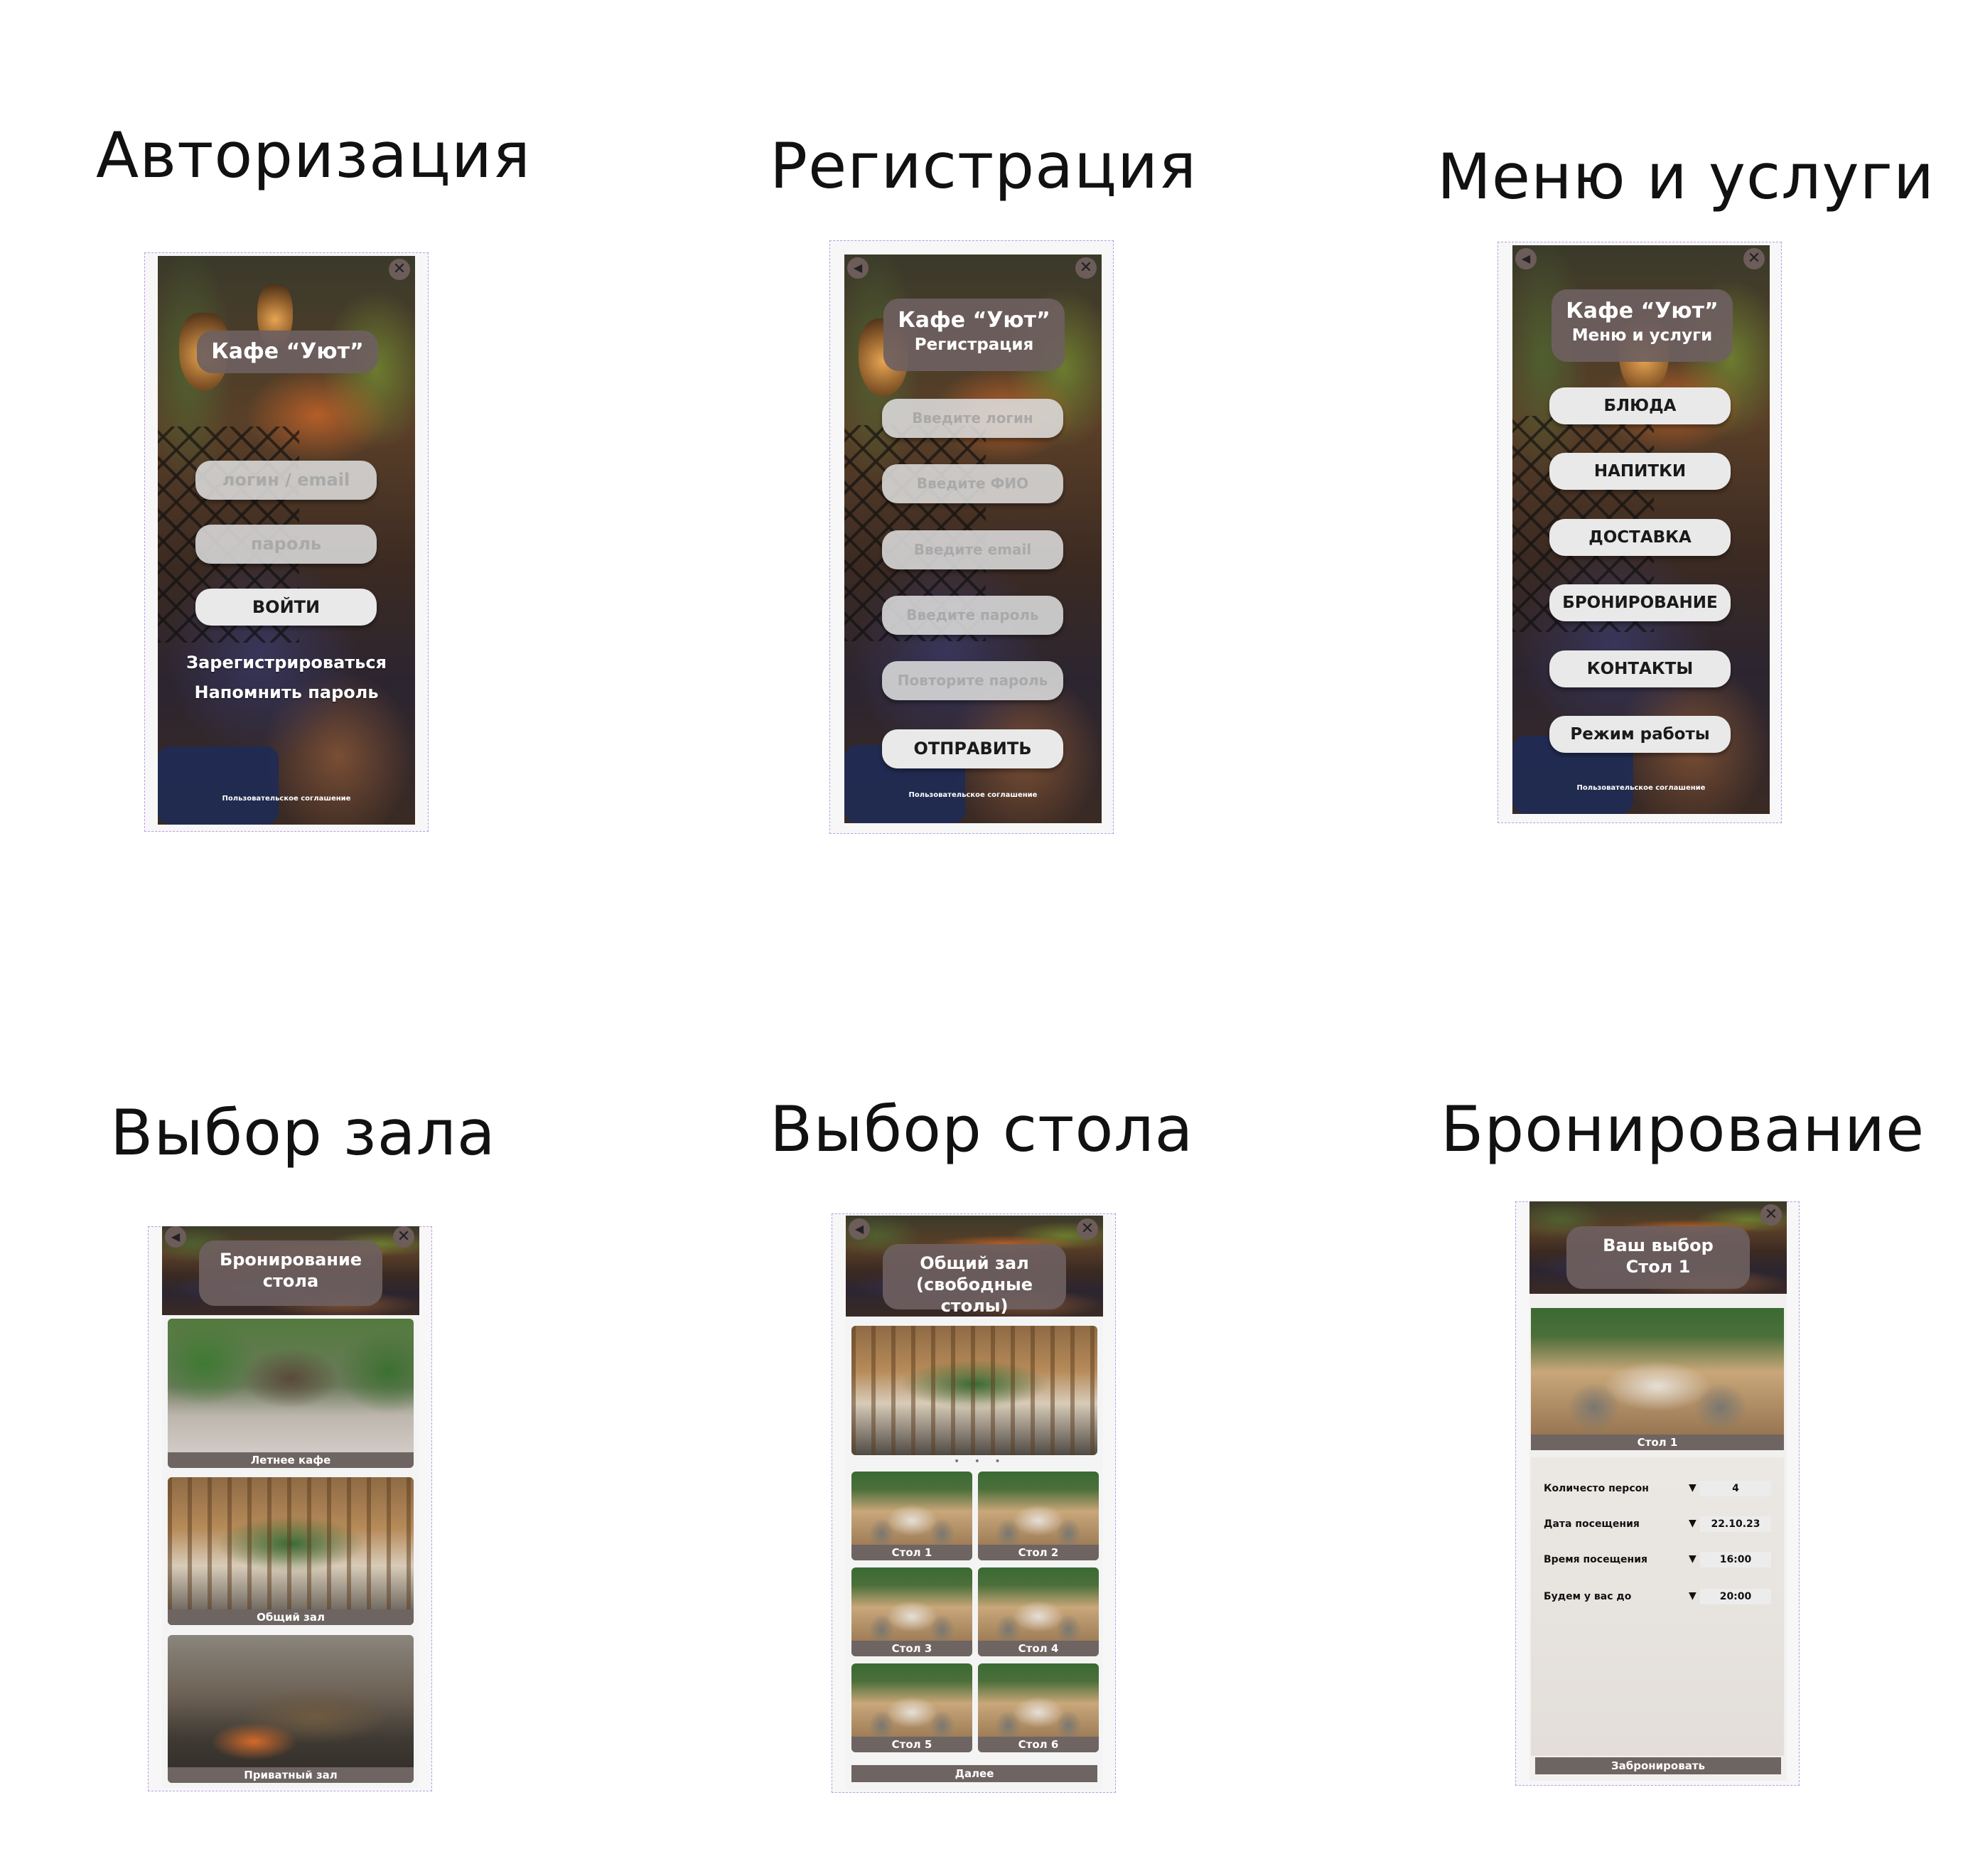 The height and width of the screenshot is (1876, 1968). What do you see at coordinates (1596, 1559) in the screenshot?
I see `time-label: Время посещения` at bounding box center [1596, 1559].